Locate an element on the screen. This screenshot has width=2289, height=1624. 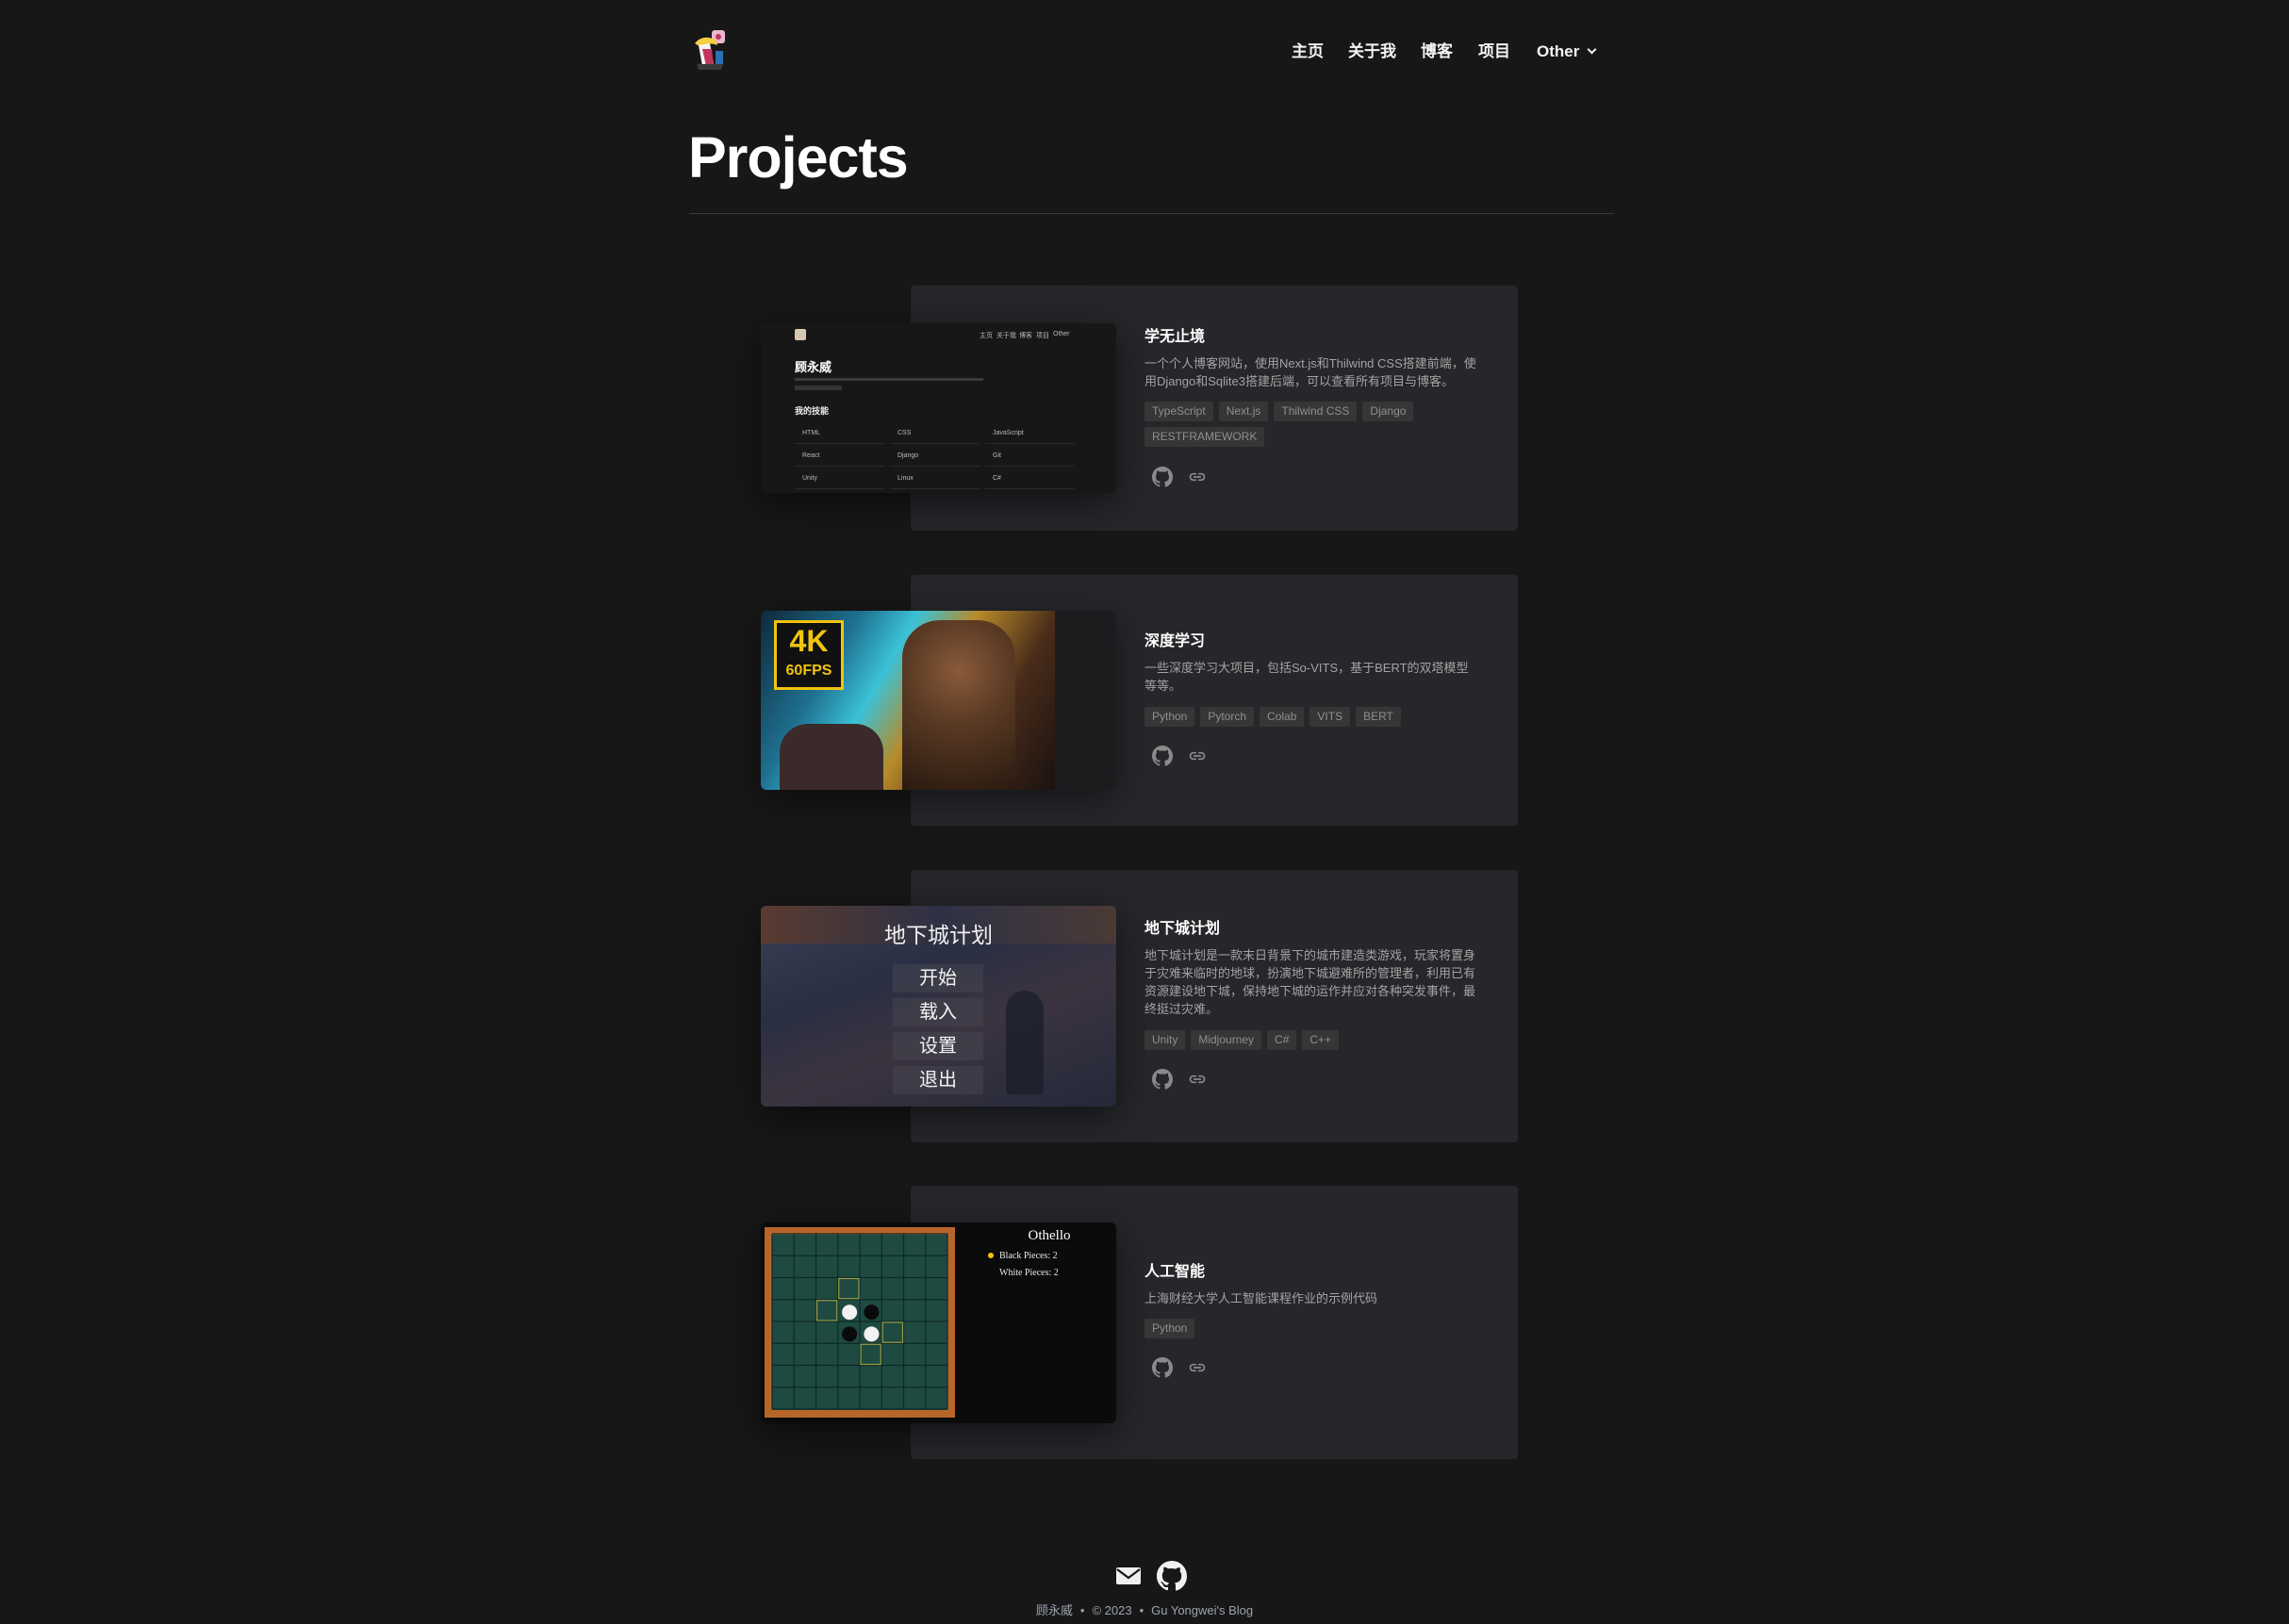
footer-copyright: © 2023 is located at coordinates (1112, 1610).